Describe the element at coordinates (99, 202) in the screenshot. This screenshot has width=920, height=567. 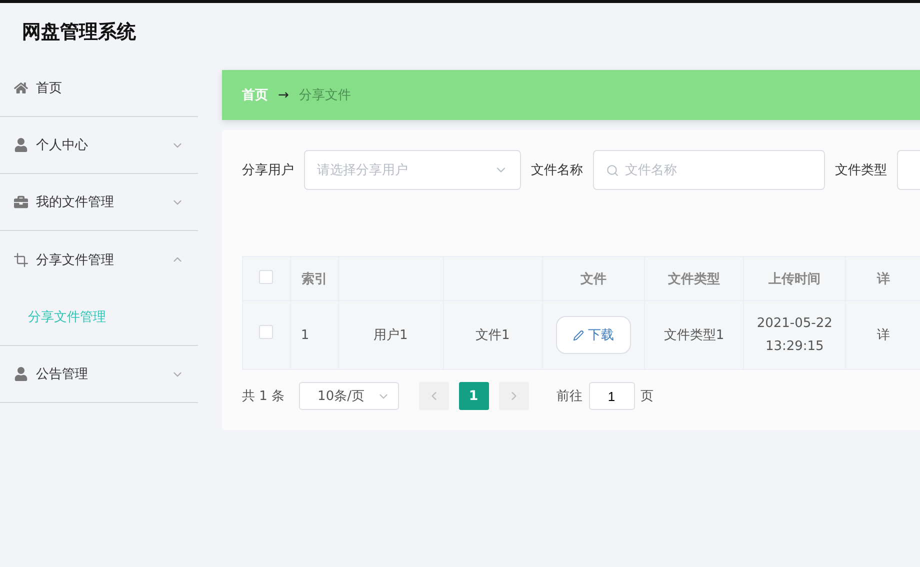
I see `menu-label: 我的文件管理` at that location.